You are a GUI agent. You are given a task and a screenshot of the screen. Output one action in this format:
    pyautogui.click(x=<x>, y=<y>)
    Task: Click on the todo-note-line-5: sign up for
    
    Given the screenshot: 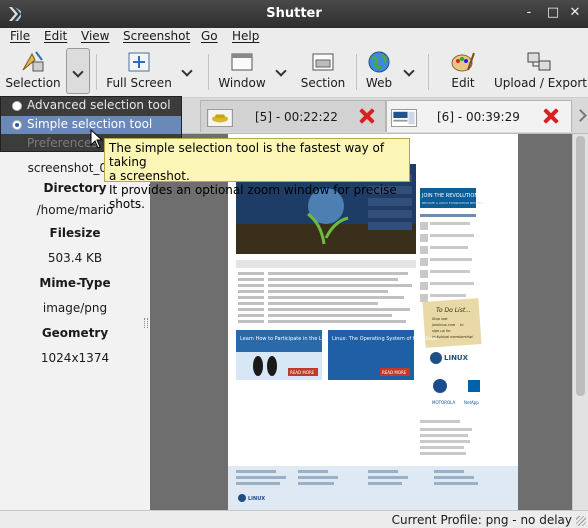 What is the action you would take?
    pyautogui.click(x=441, y=331)
    